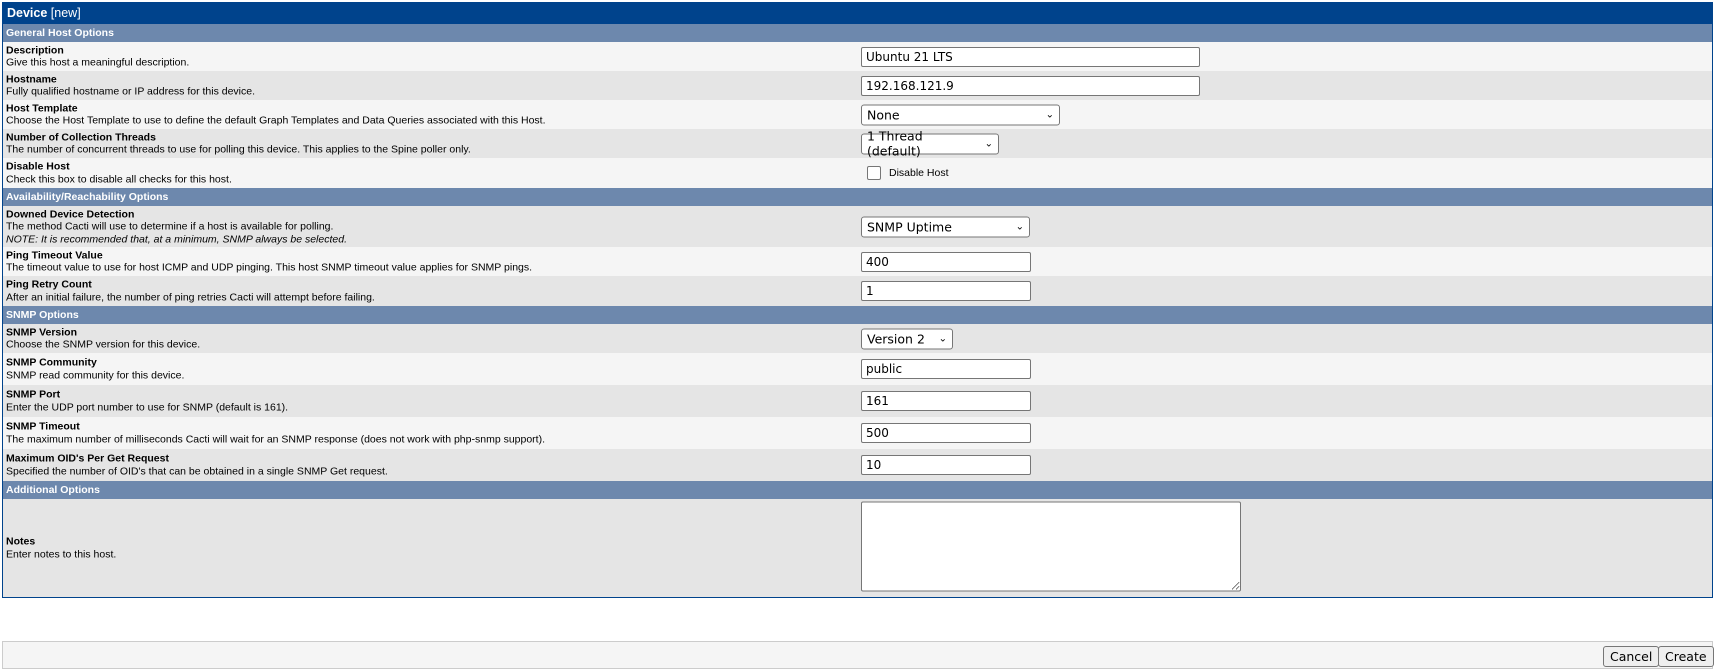 The width and height of the screenshot is (1716, 671). Describe the element at coordinates (65, 13) in the screenshot. I see `window-title-suffix: [new]` at that location.